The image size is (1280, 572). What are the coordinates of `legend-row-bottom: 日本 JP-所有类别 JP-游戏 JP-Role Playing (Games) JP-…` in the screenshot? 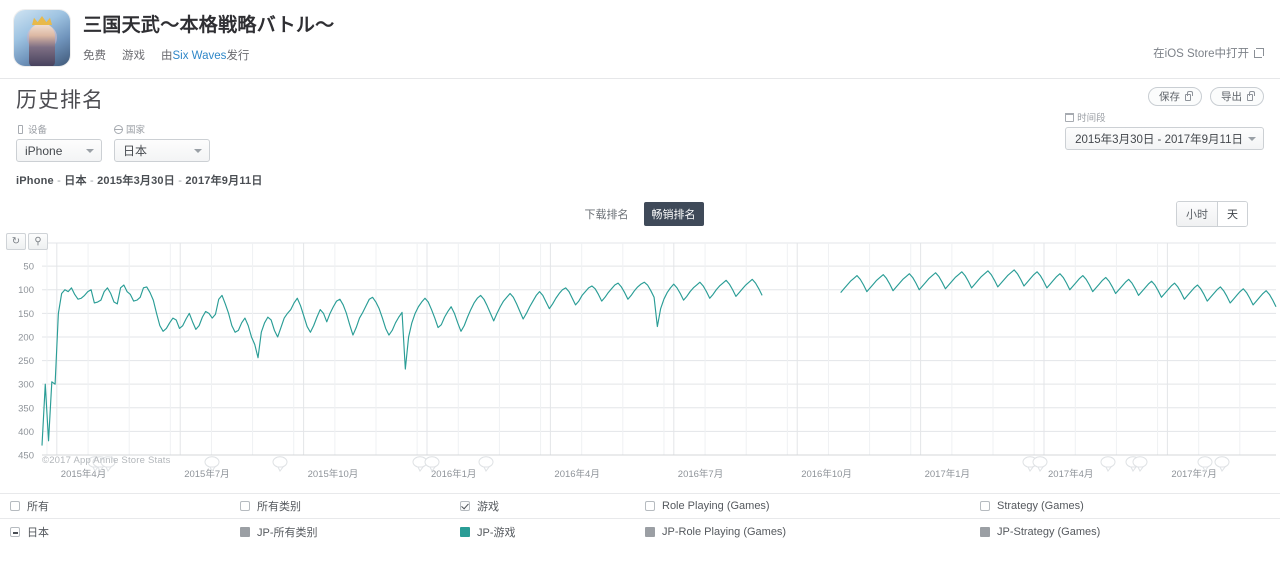 It's located at (640, 532).